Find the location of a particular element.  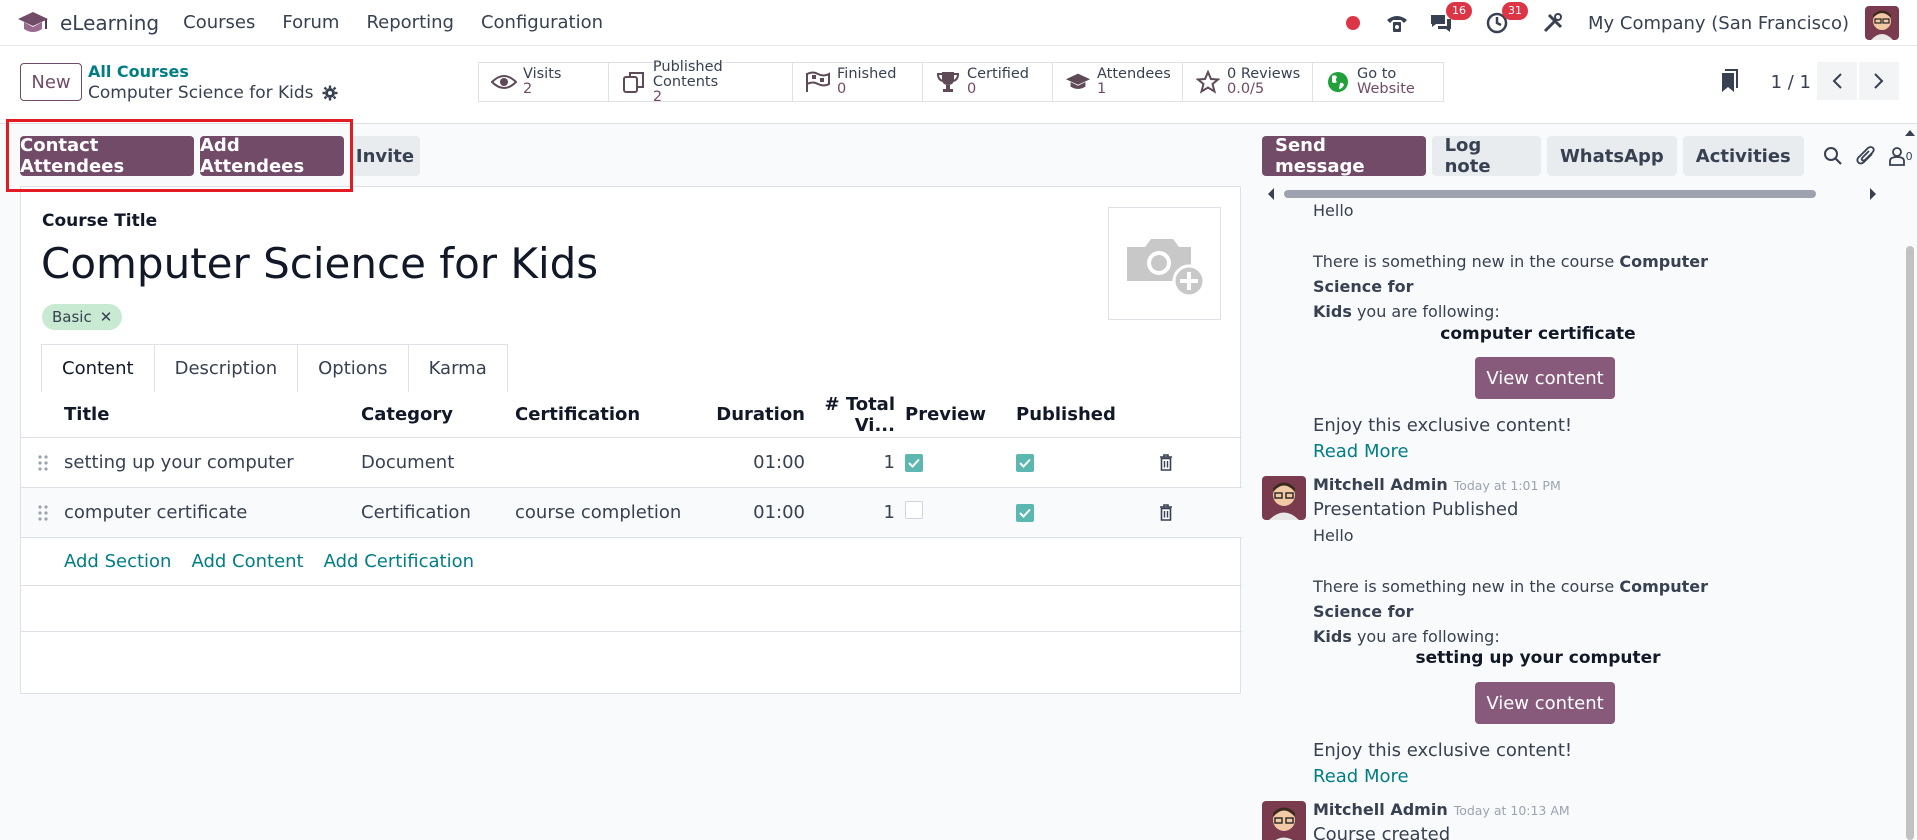

stat-finished-value: 0 is located at coordinates (842, 89).